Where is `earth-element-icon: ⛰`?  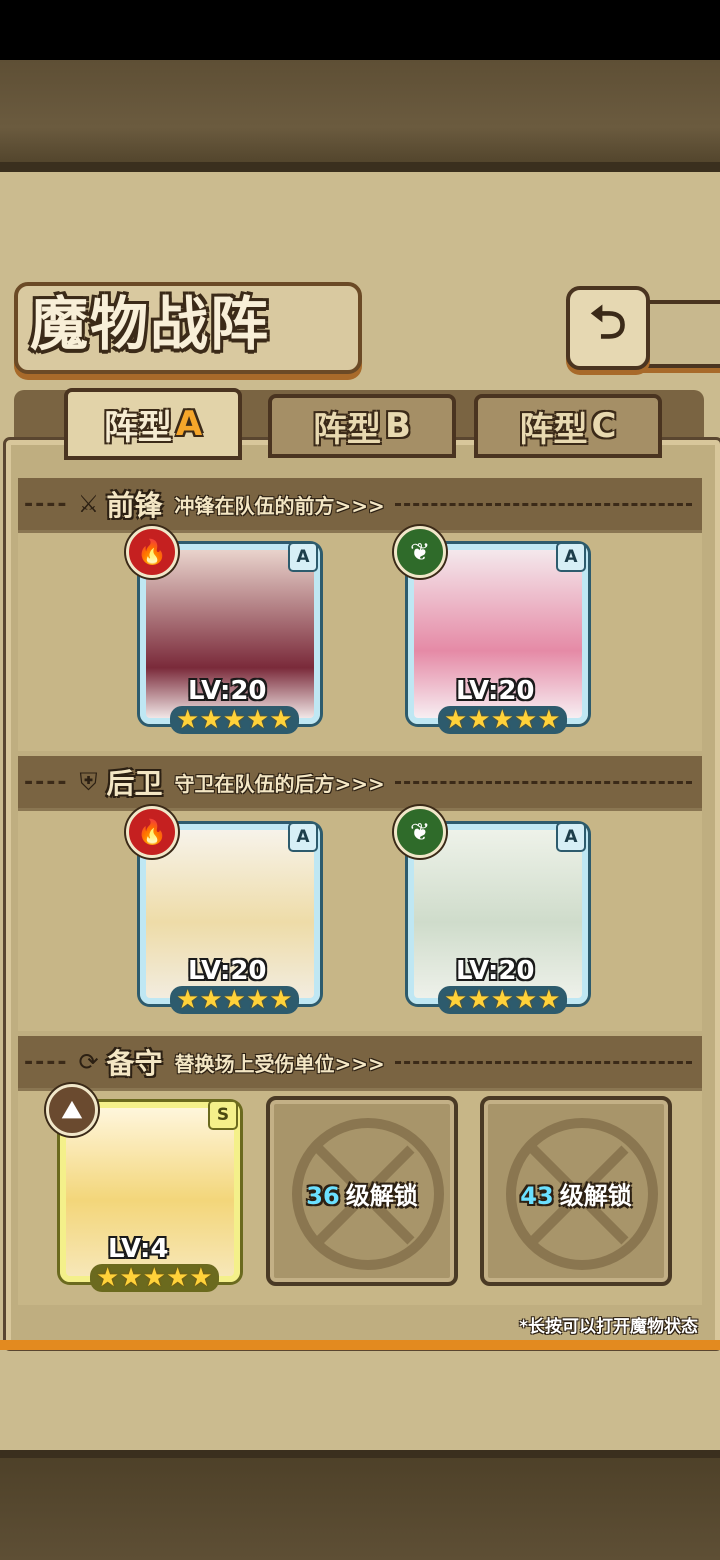 earth-element-icon: ⛰ is located at coordinates (72, 1110).